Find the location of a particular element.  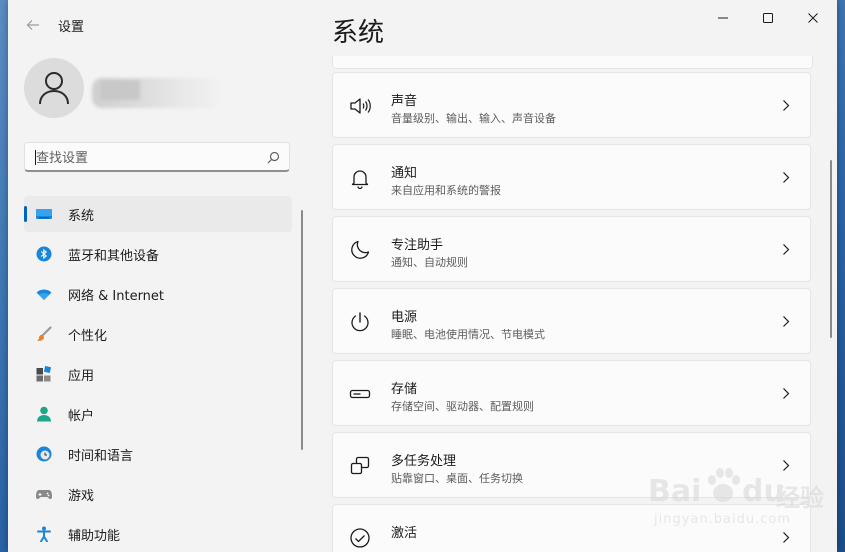

sidebar-item-system: 系统 is located at coordinates (158, 214).